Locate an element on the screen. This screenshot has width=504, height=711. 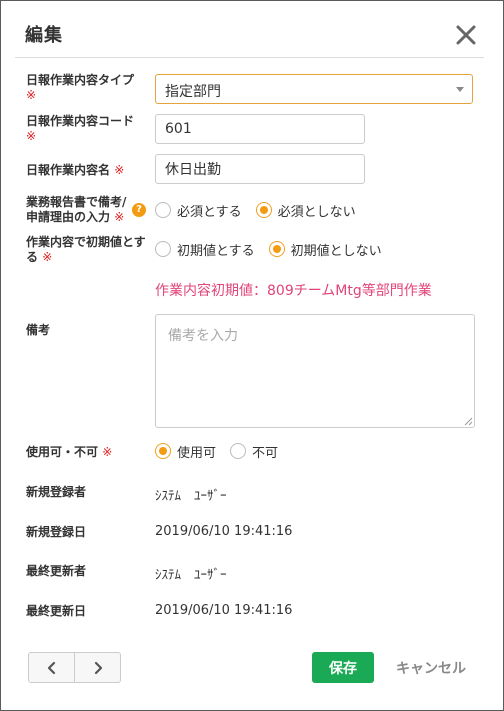
availability-radio-group: 使用可 不可 is located at coordinates (223, 451).